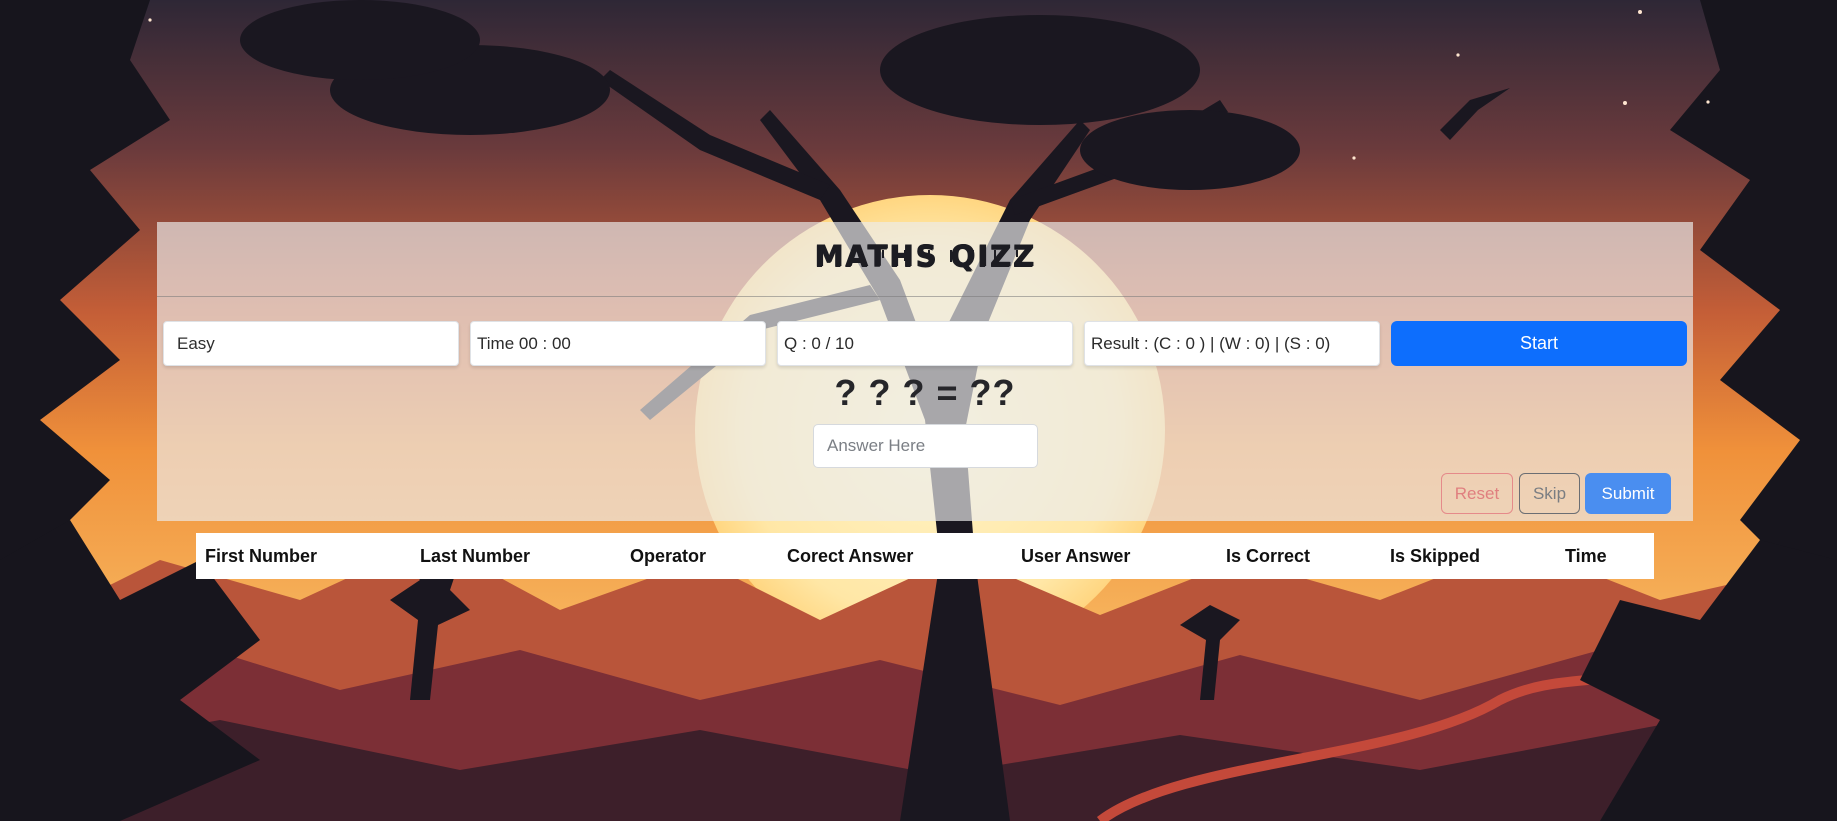  Describe the element at coordinates (618, 343) in the screenshot. I see `timer-display: Time 00 : 00` at that location.